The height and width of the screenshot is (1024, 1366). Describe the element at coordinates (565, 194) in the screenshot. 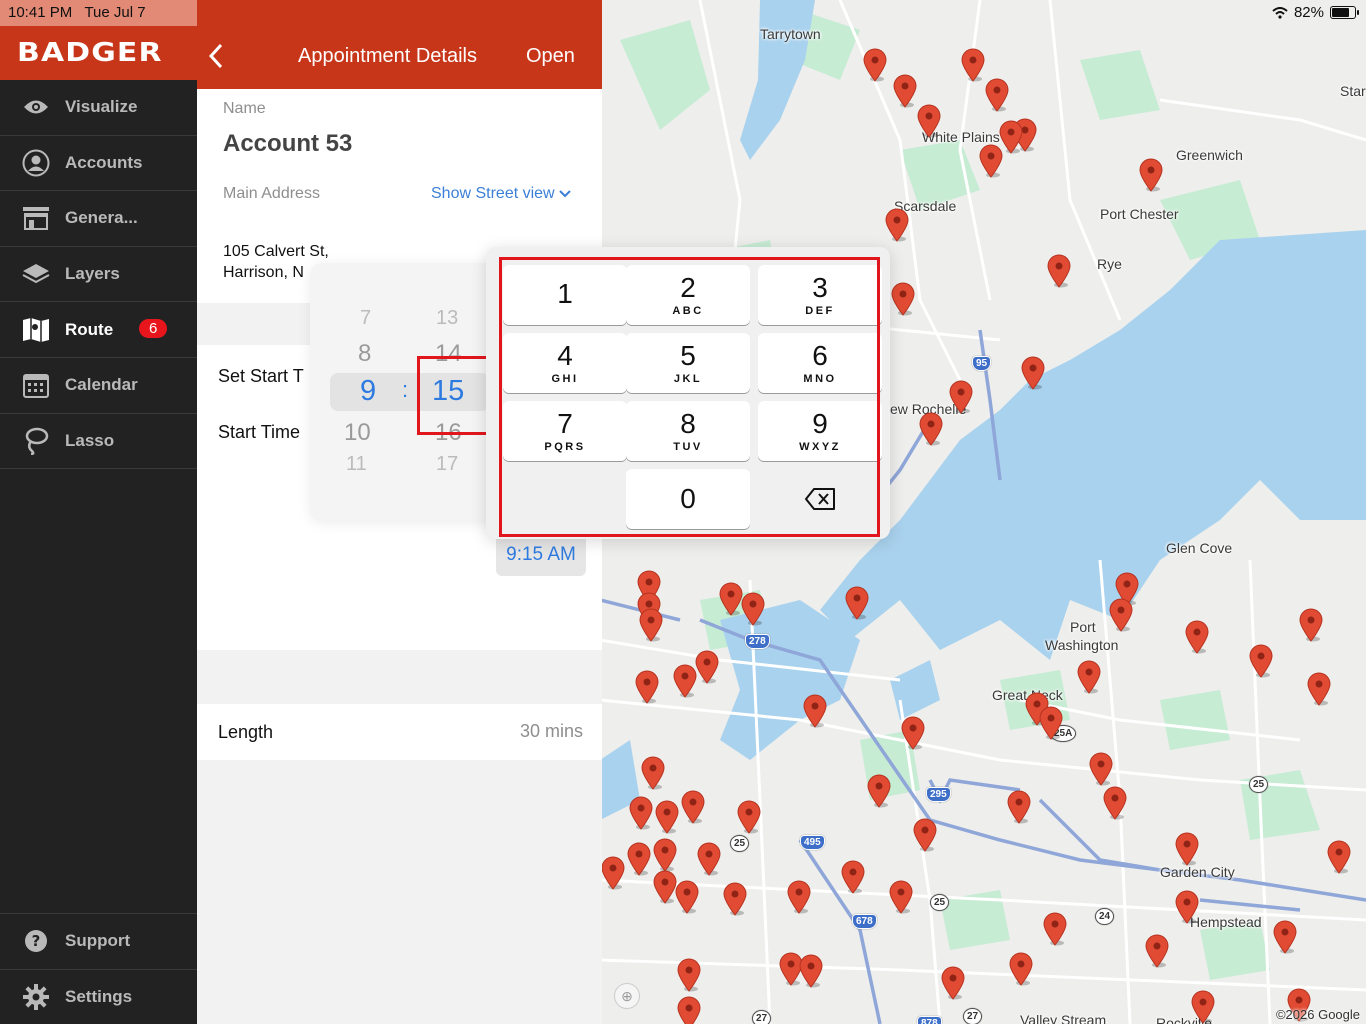

I see `chevron-down-icon` at that location.